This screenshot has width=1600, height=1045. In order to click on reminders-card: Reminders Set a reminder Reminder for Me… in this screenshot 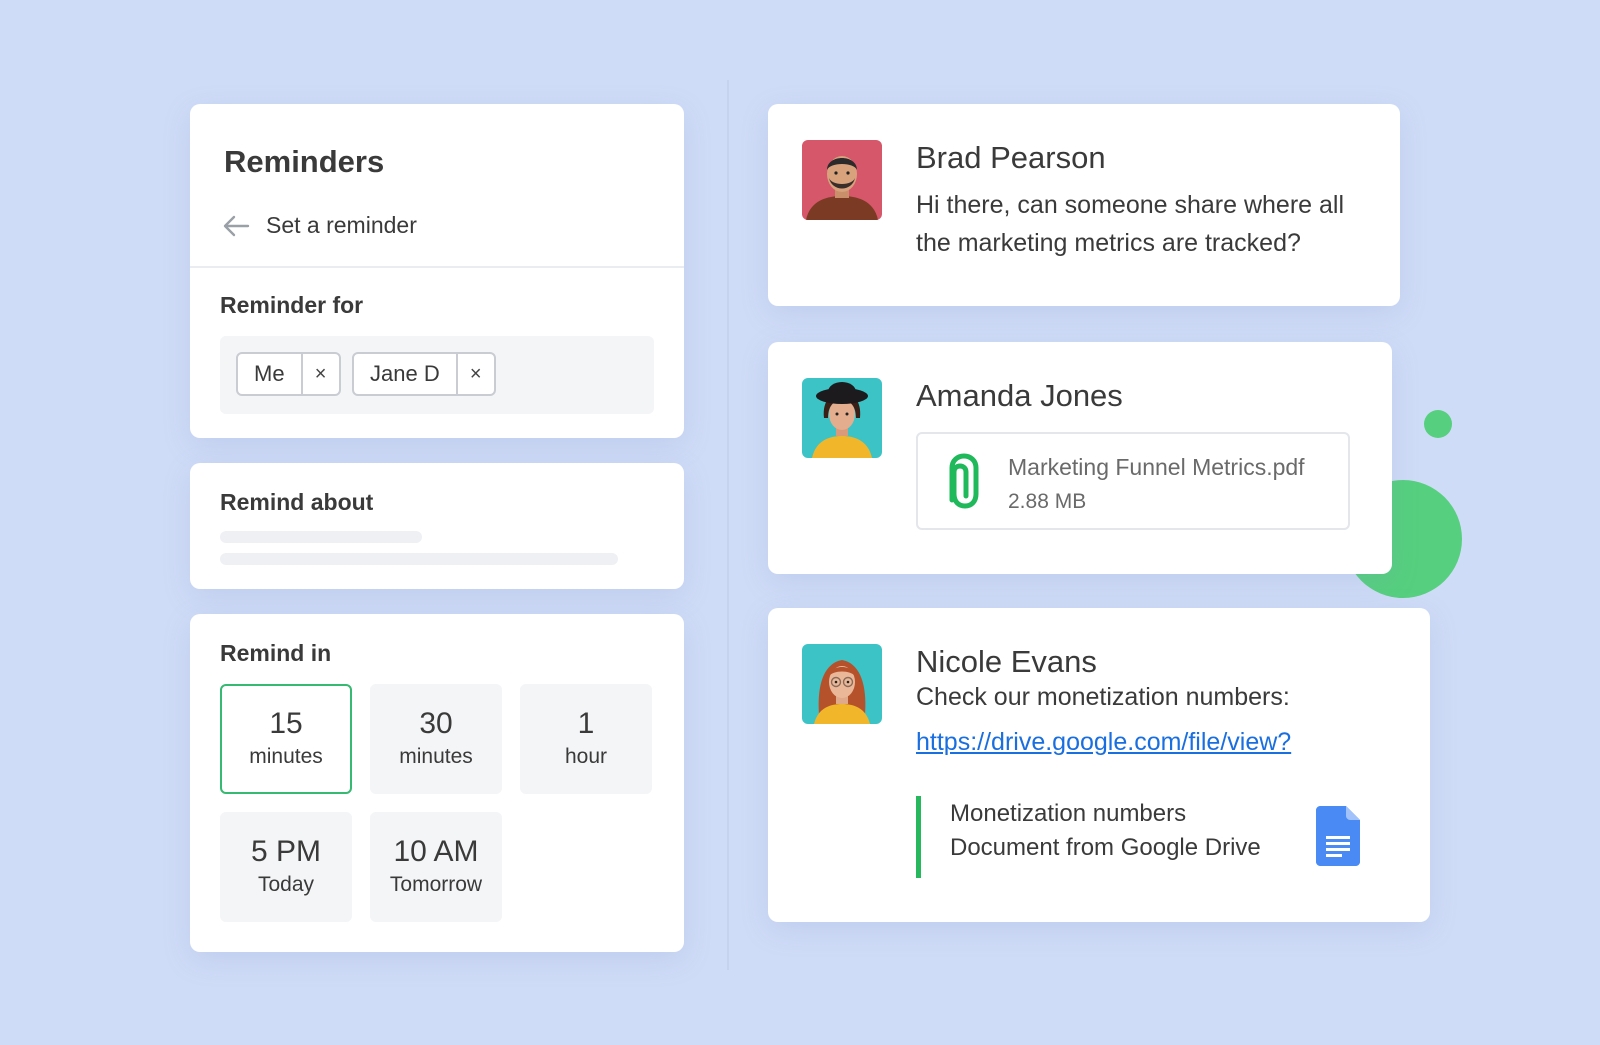, I will do `click(437, 271)`.